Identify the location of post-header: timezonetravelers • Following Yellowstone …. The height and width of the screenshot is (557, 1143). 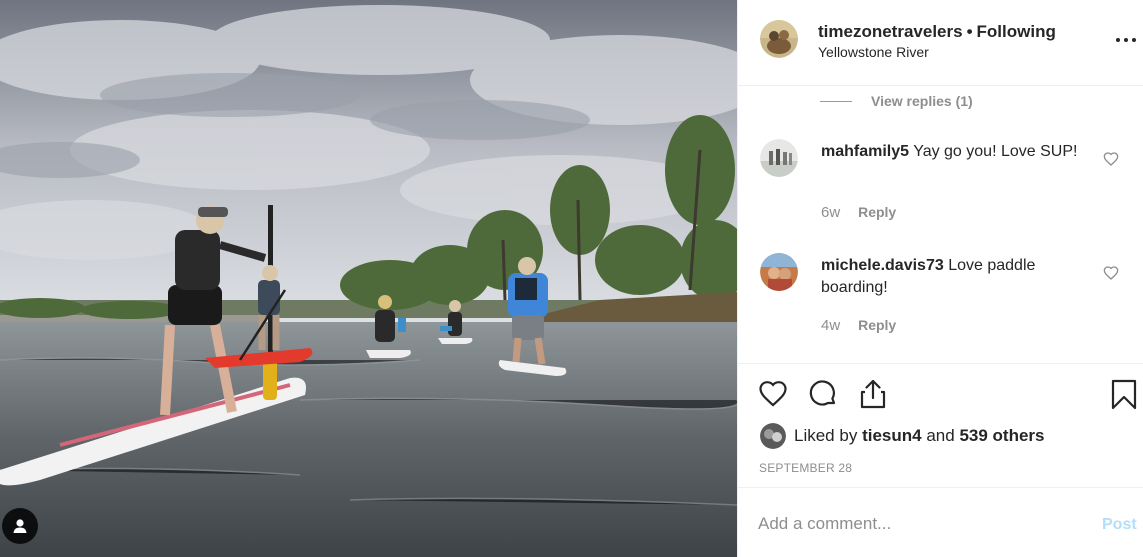
(940, 43).